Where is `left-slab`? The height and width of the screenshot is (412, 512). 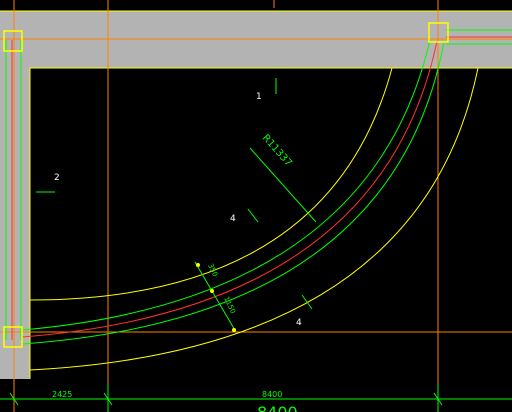
left-slab is located at coordinates (15, 195).